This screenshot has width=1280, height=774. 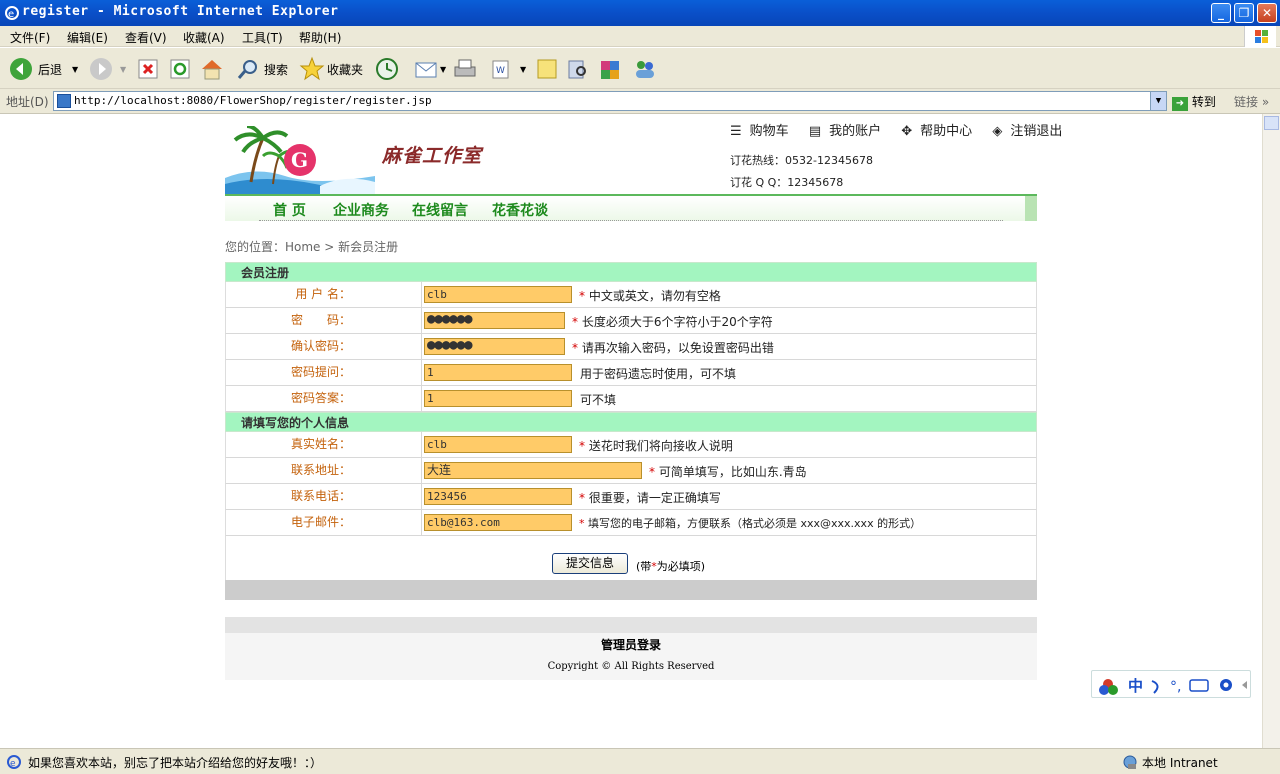 I want to click on ime-chinese-mode-icon: 中, so click(x=1135, y=686).